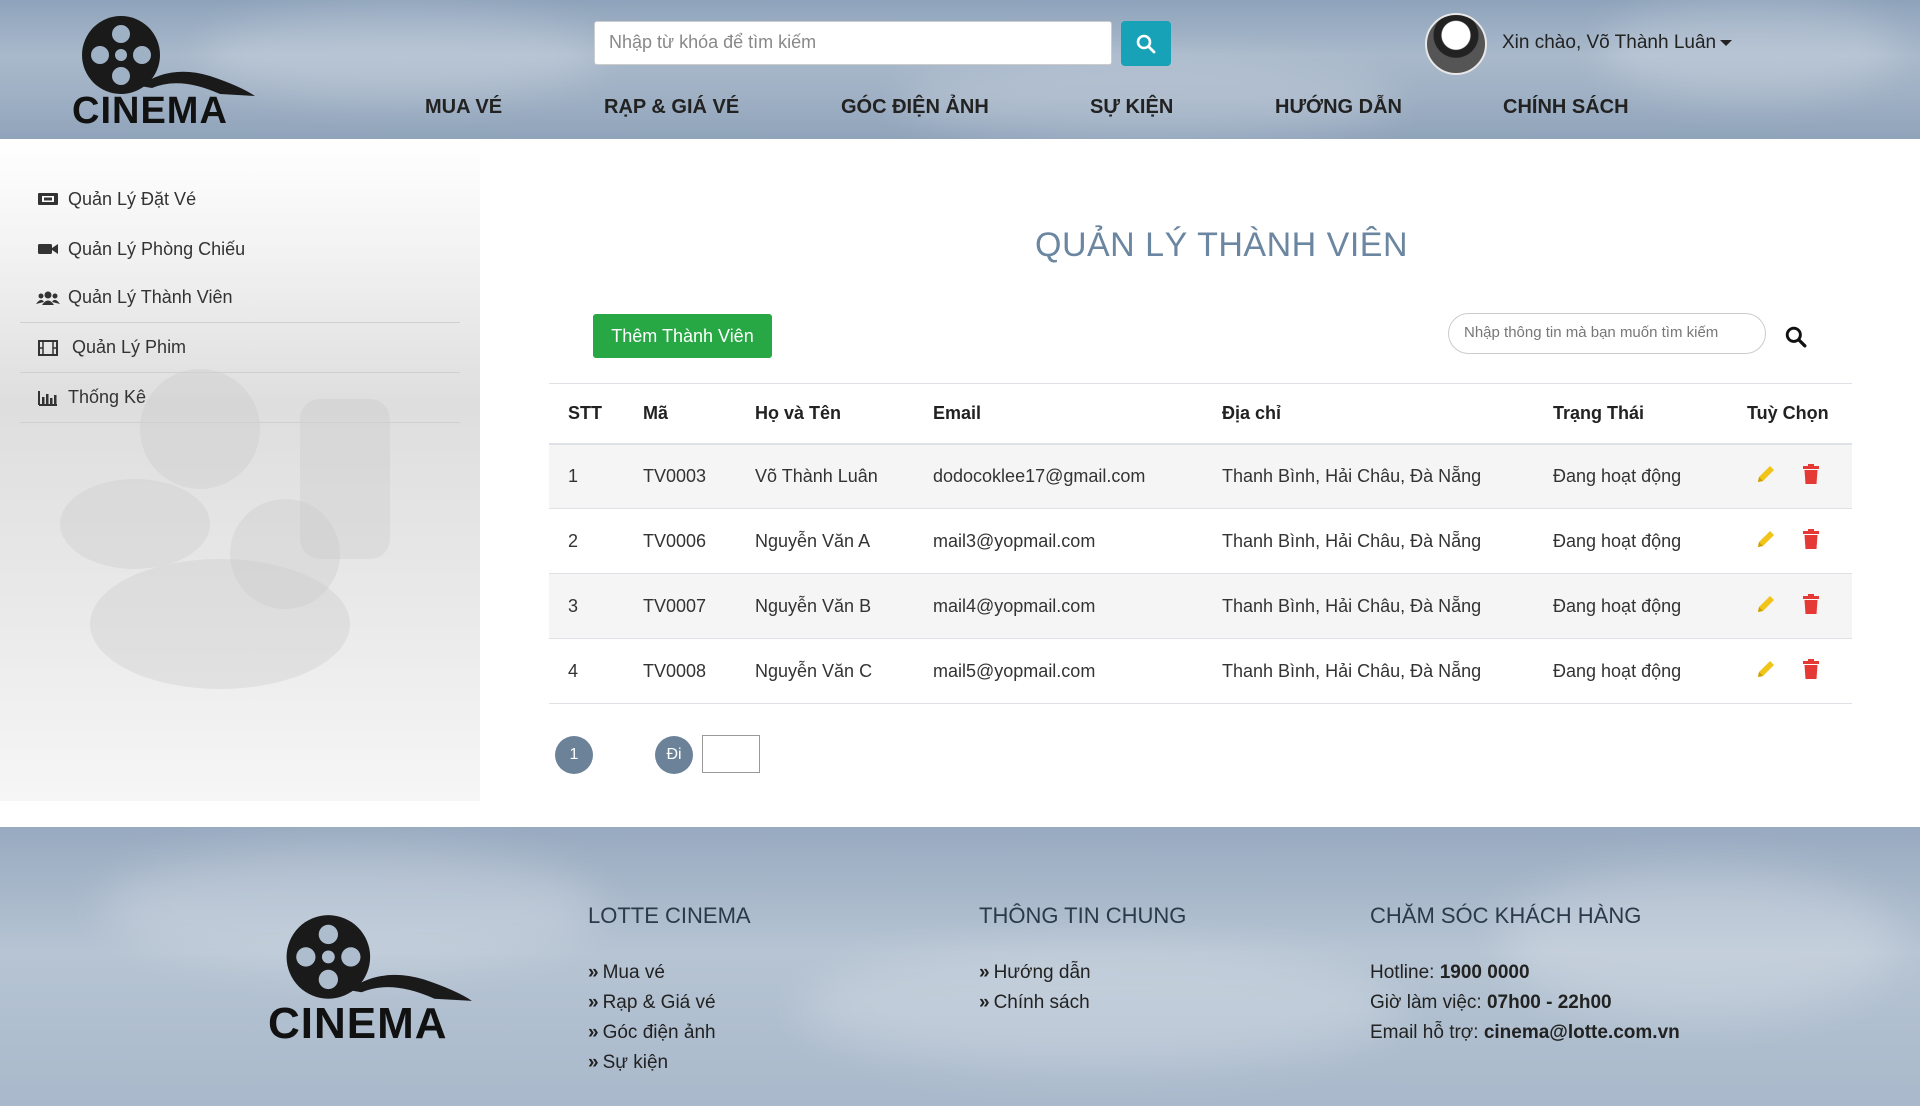 Image resolution: width=1920 pixels, height=1106 pixels. Describe the element at coordinates (1058, 541) in the screenshot. I see `cell-email: mail3@yopmail.com` at that location.